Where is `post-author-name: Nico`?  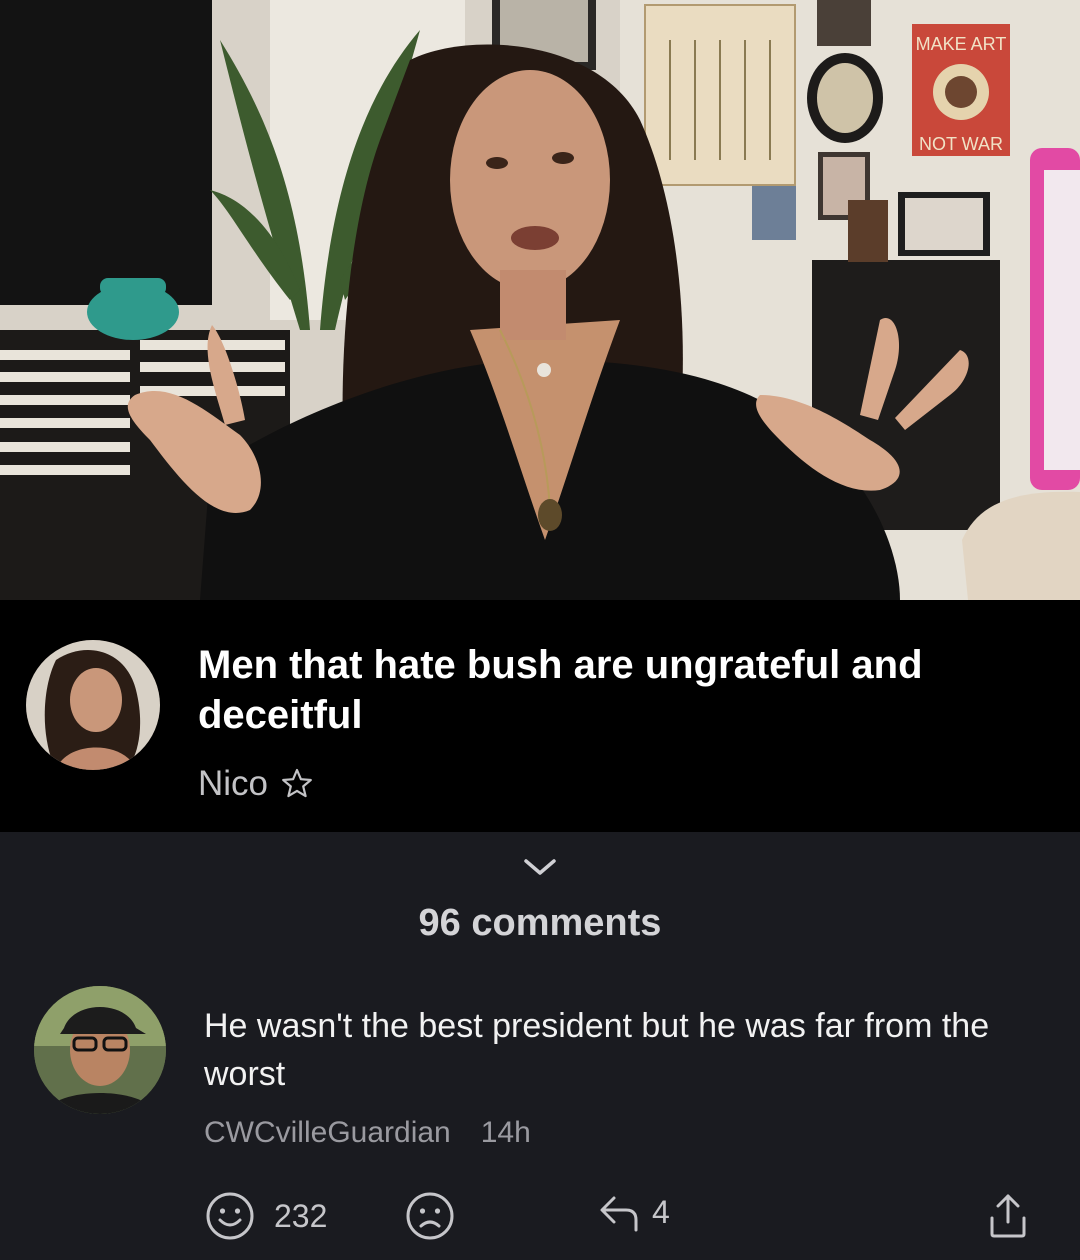
post-author-name: Nico is located at coordinates (233, 784).